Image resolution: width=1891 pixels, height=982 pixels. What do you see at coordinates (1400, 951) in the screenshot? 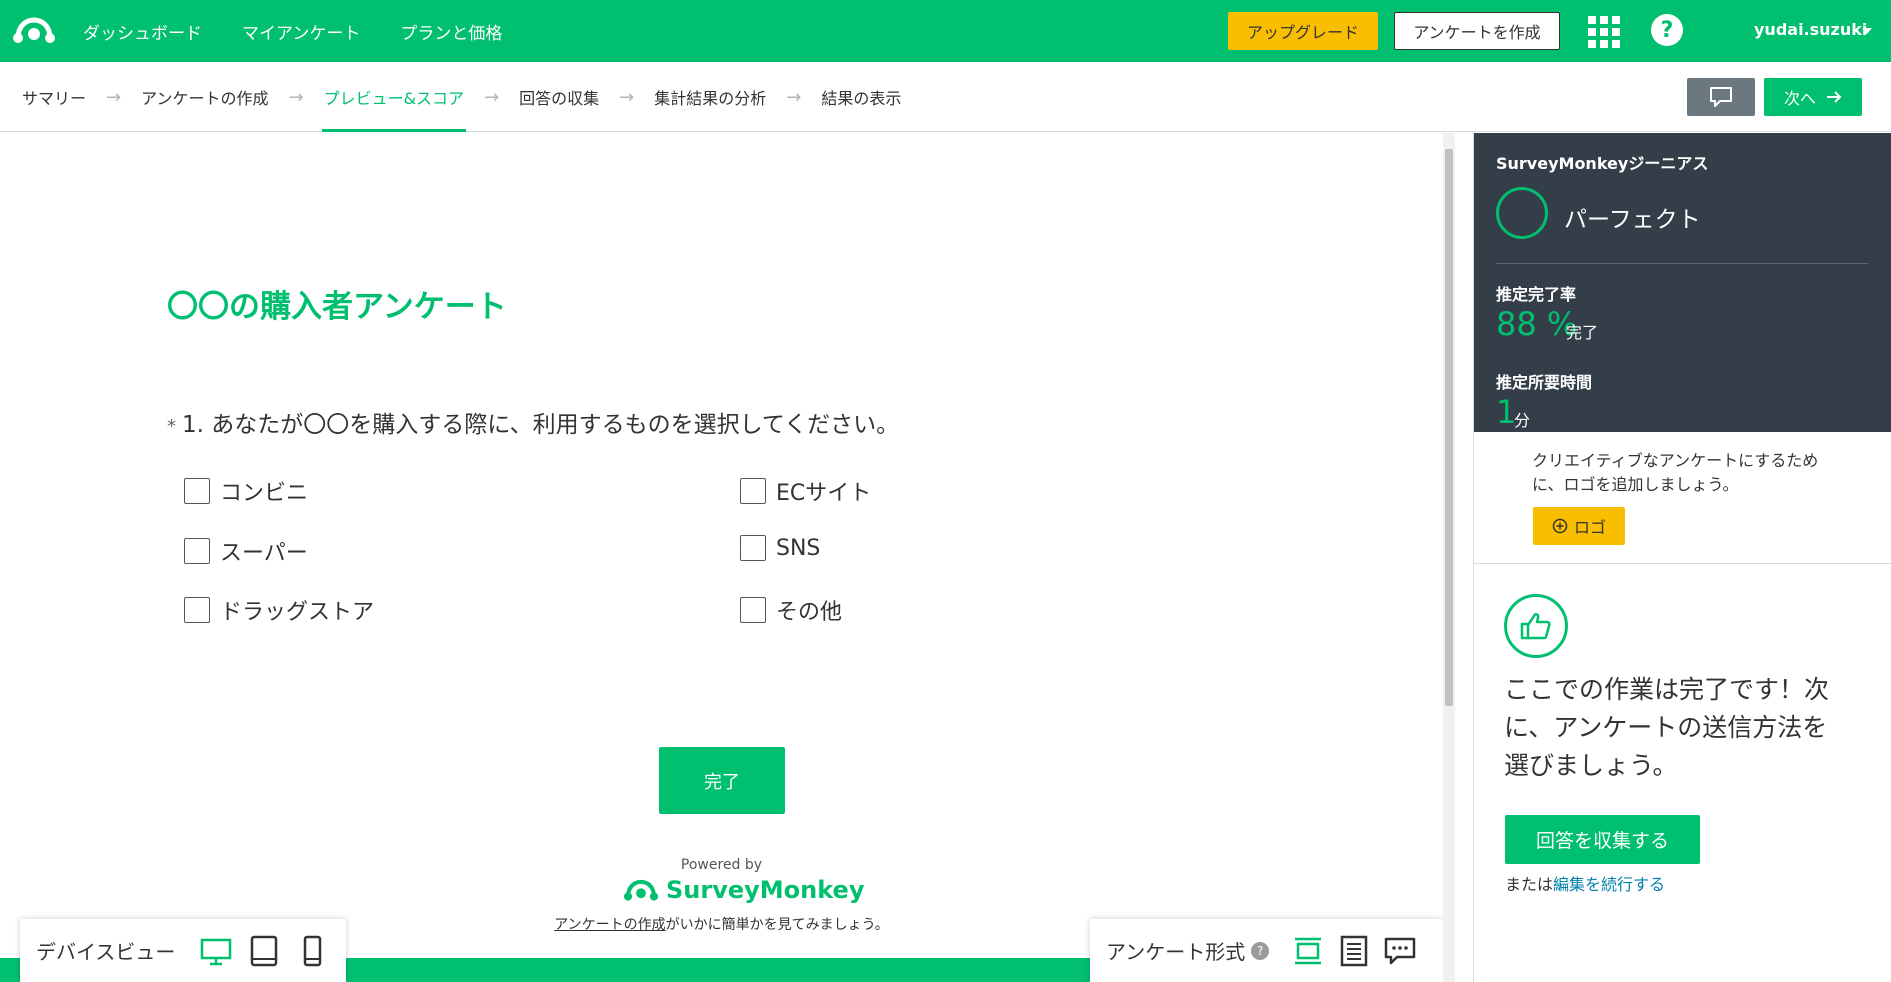
I see `conversation-icon` at bounding box center [1400, 951].